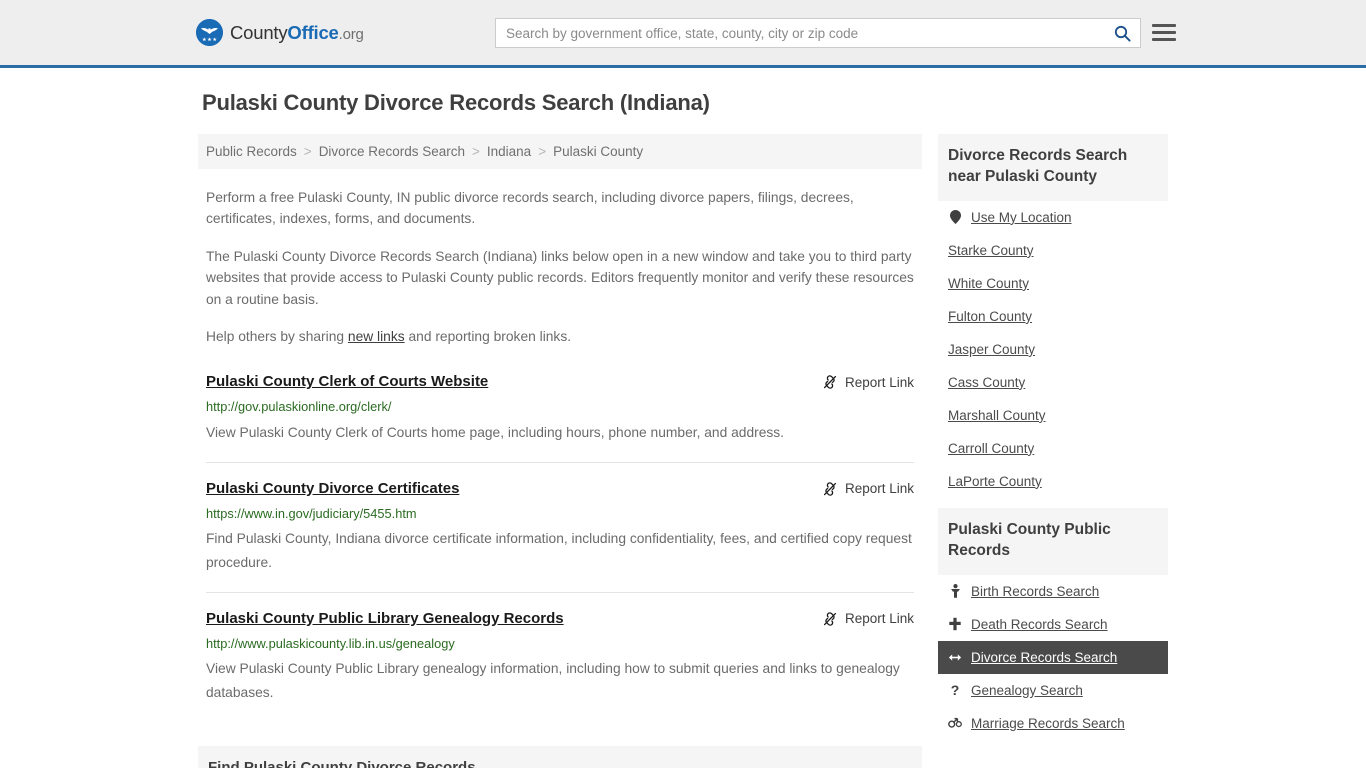 The height and width of the screenshot is (768, 1366). I want to click on cross-icon, so click(955, 624).